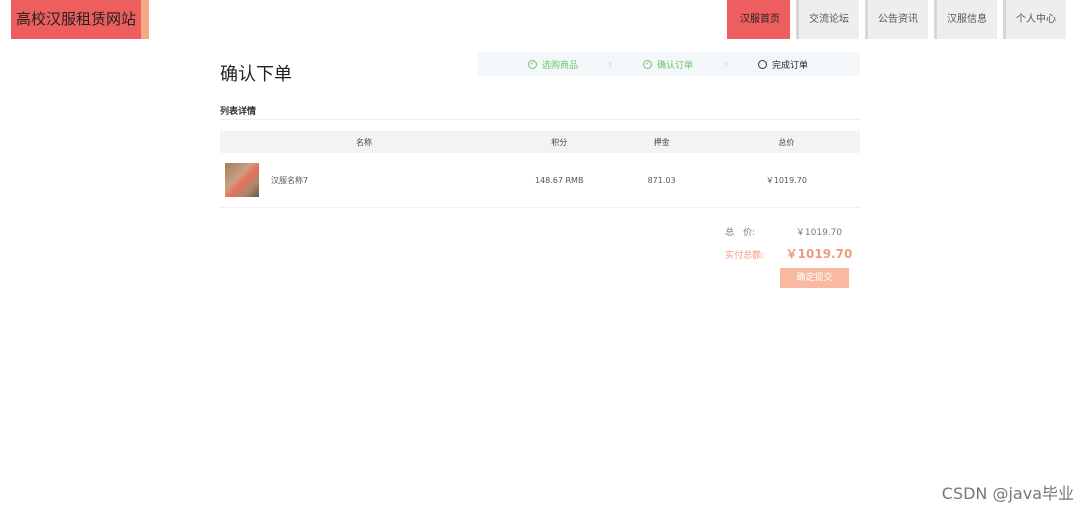 The width and height of the screenshot is (1080, 512). What do you see at coordinates (364, 142) in the screenshot?
I see `column-header-name: 名称` at bounding box center [364, 142].